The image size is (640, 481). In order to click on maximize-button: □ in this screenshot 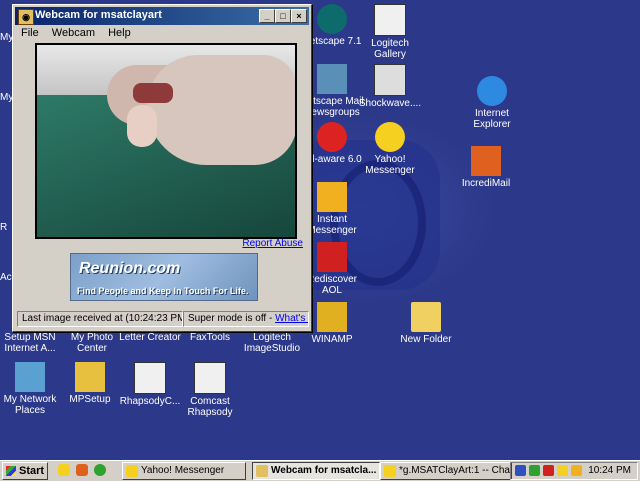, I will do `click(283, 16)`.